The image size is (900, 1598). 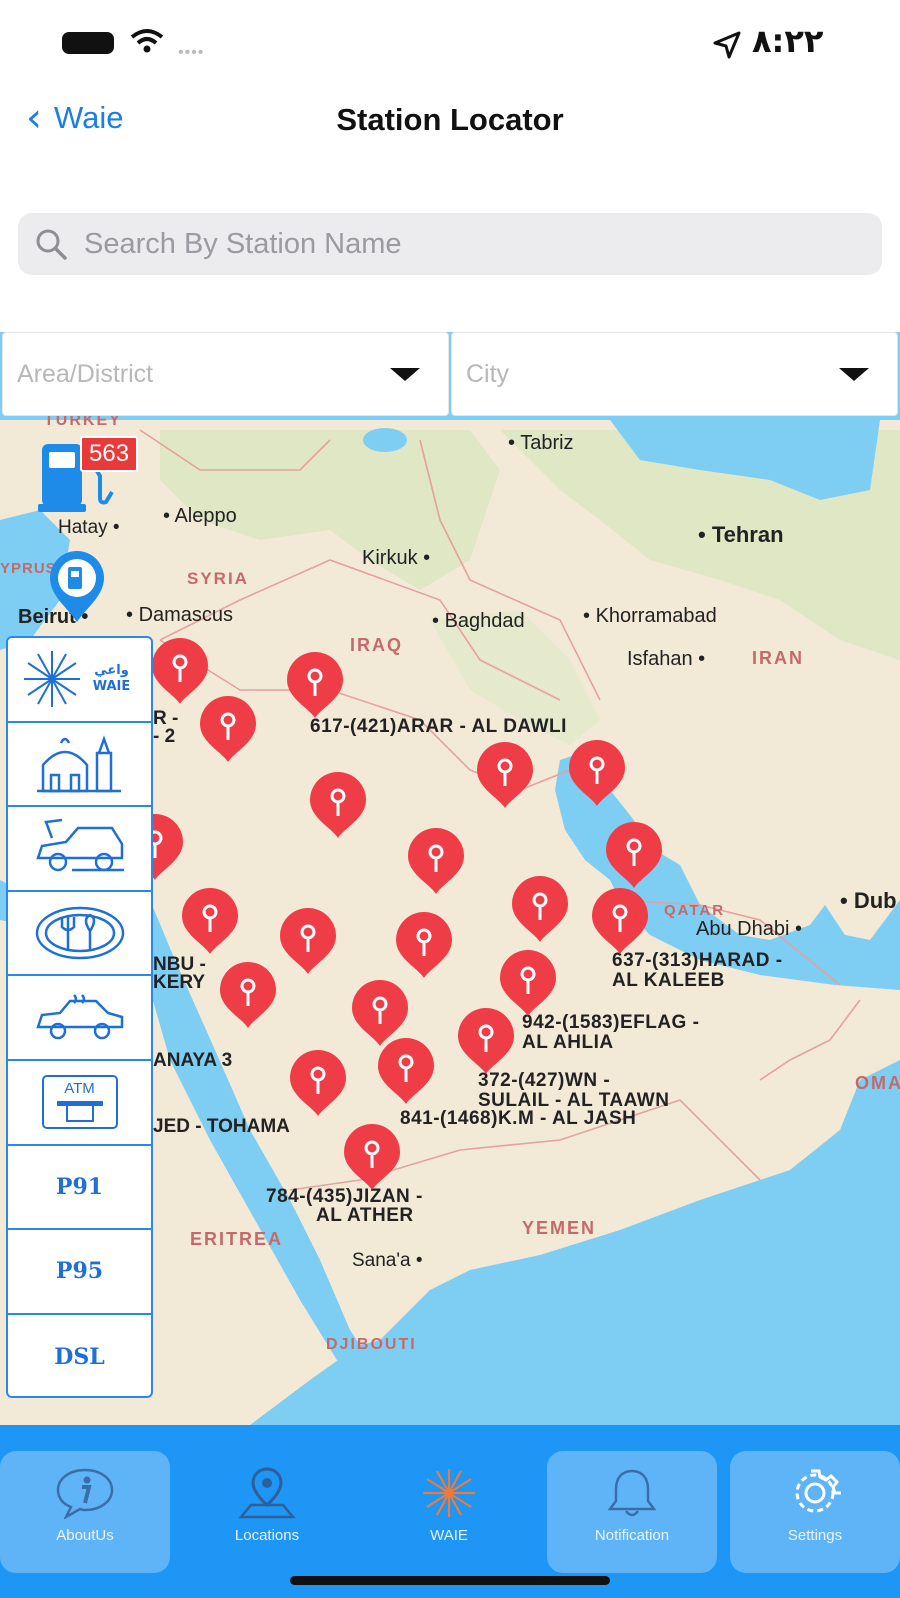 What do you see at coordinates (438, 726) in the screenshot?
I see `station-label: 617-(421)ARAR - AL DAWLI` at bounding box center [438, 726].